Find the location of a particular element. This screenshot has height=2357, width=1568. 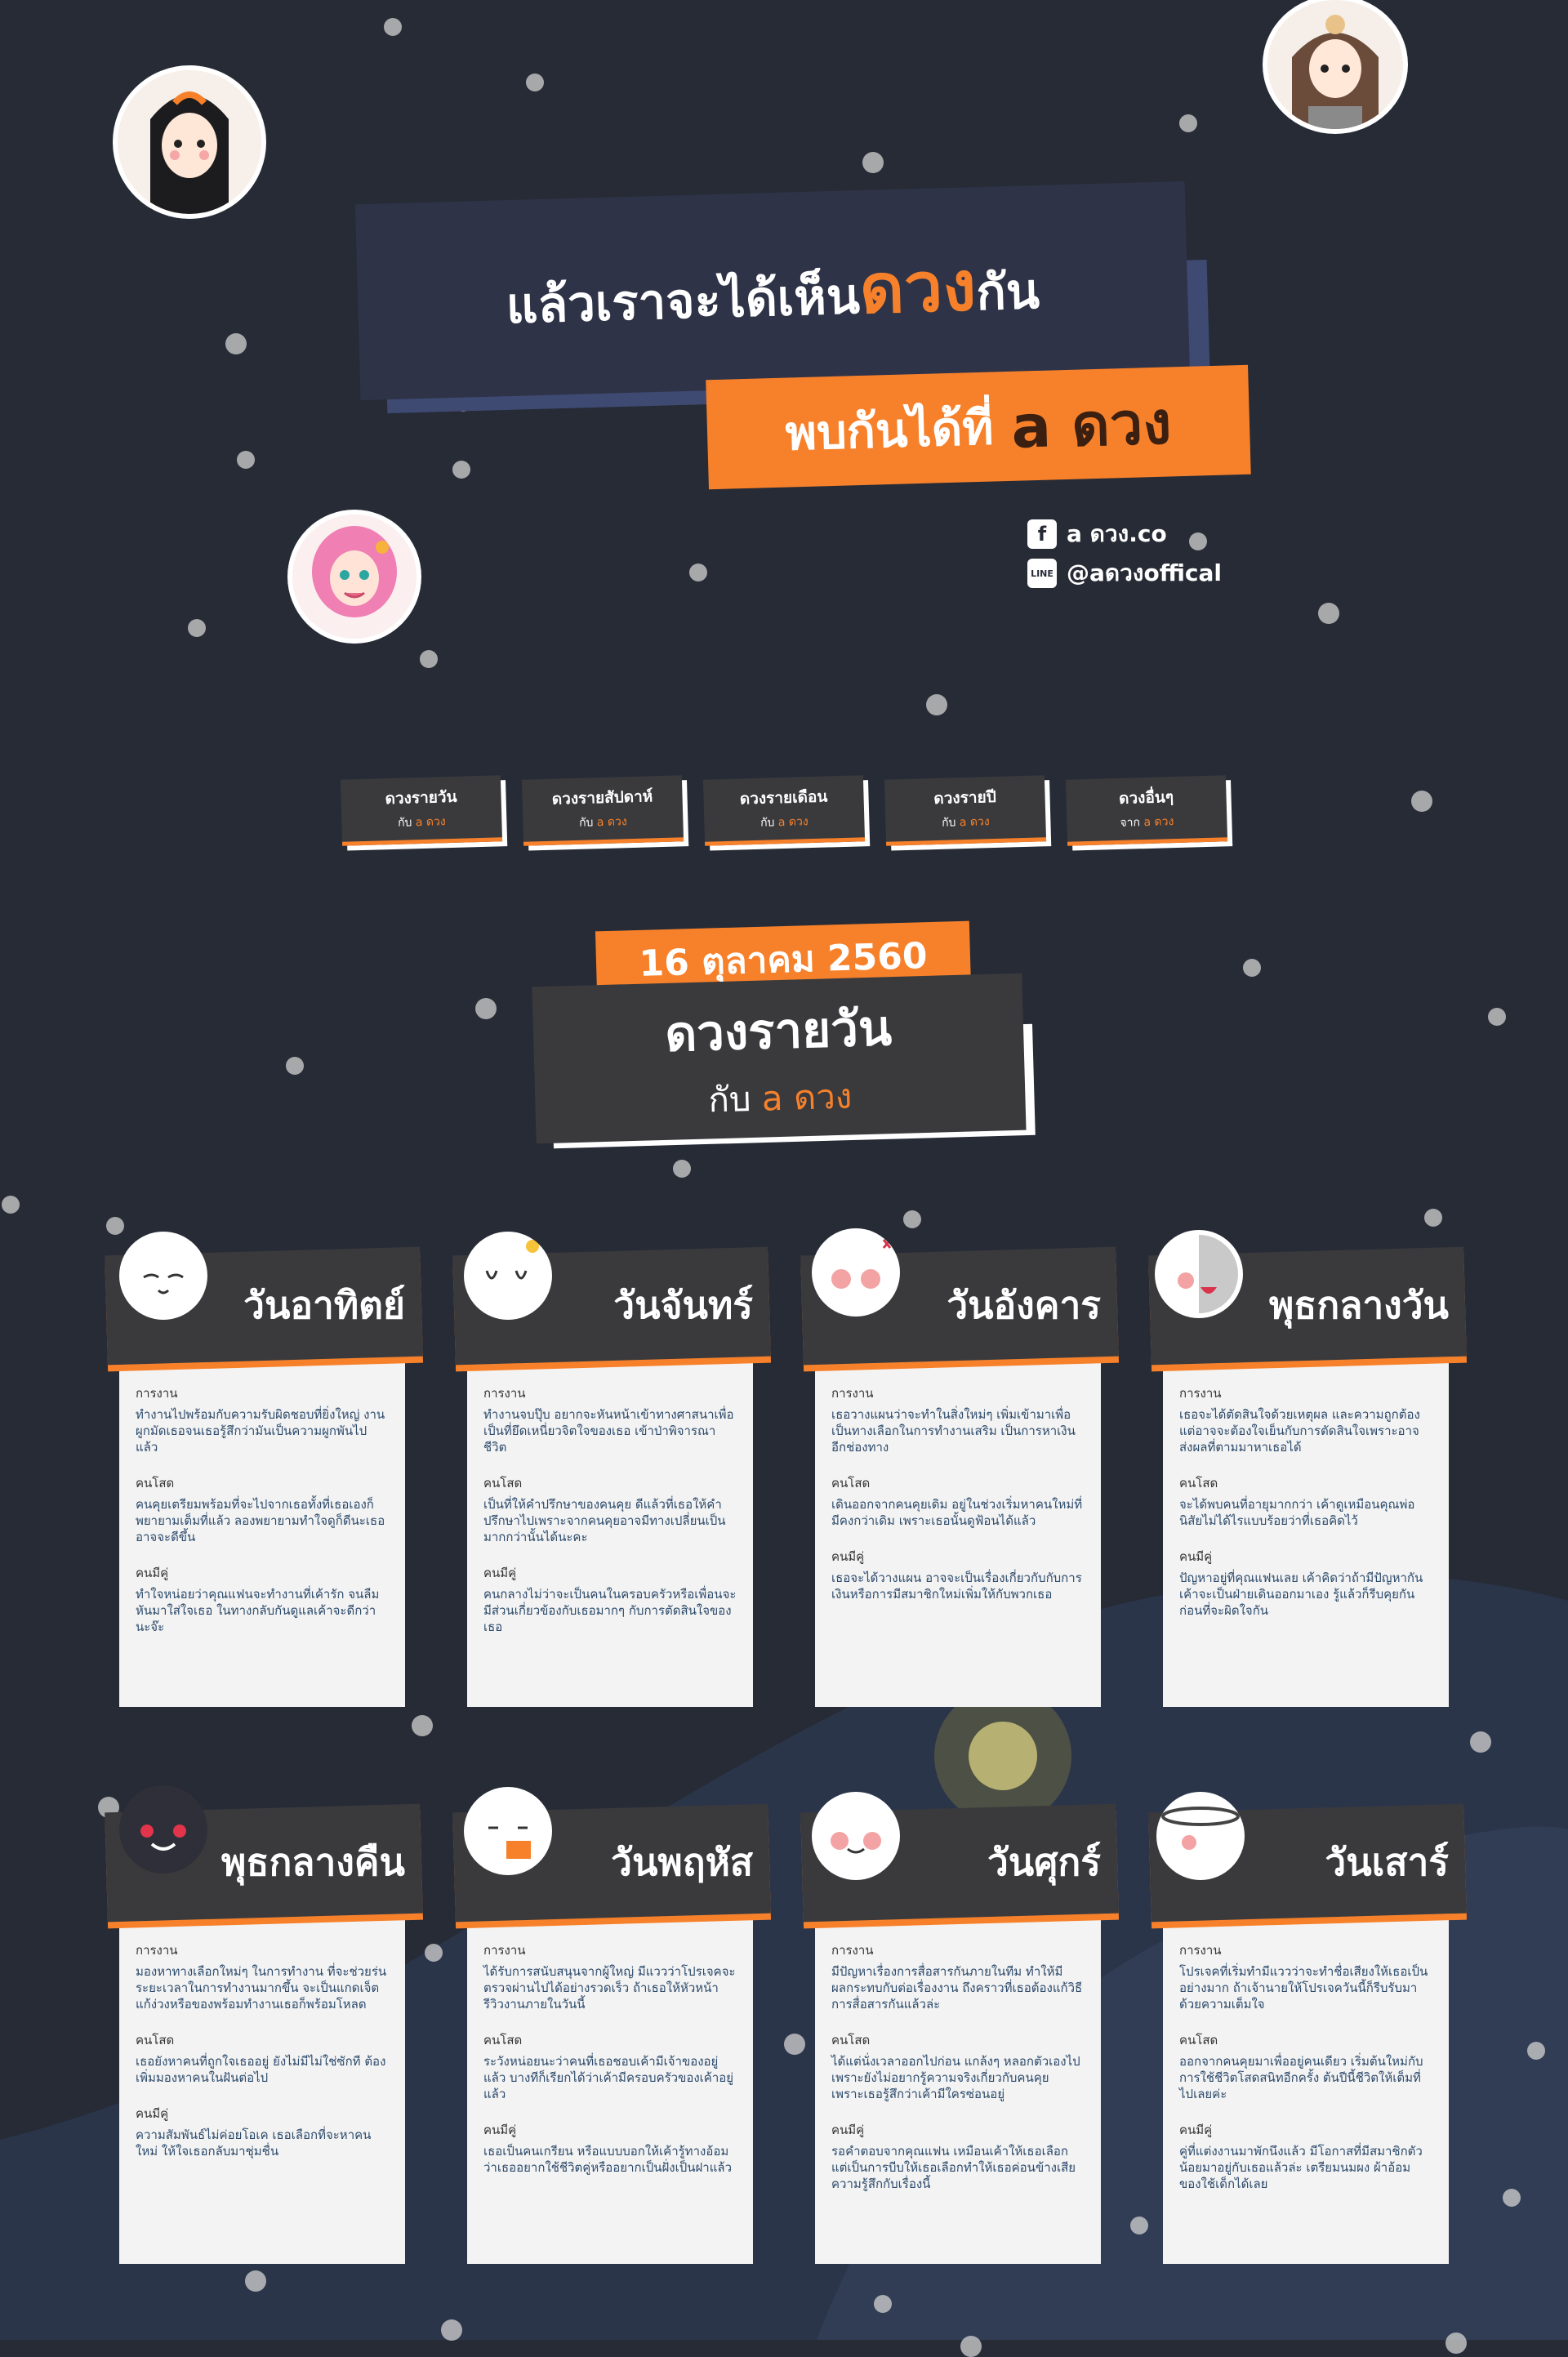

card-sunday-title: วันอาทิตย์ is located at coordinates (324, 1305).